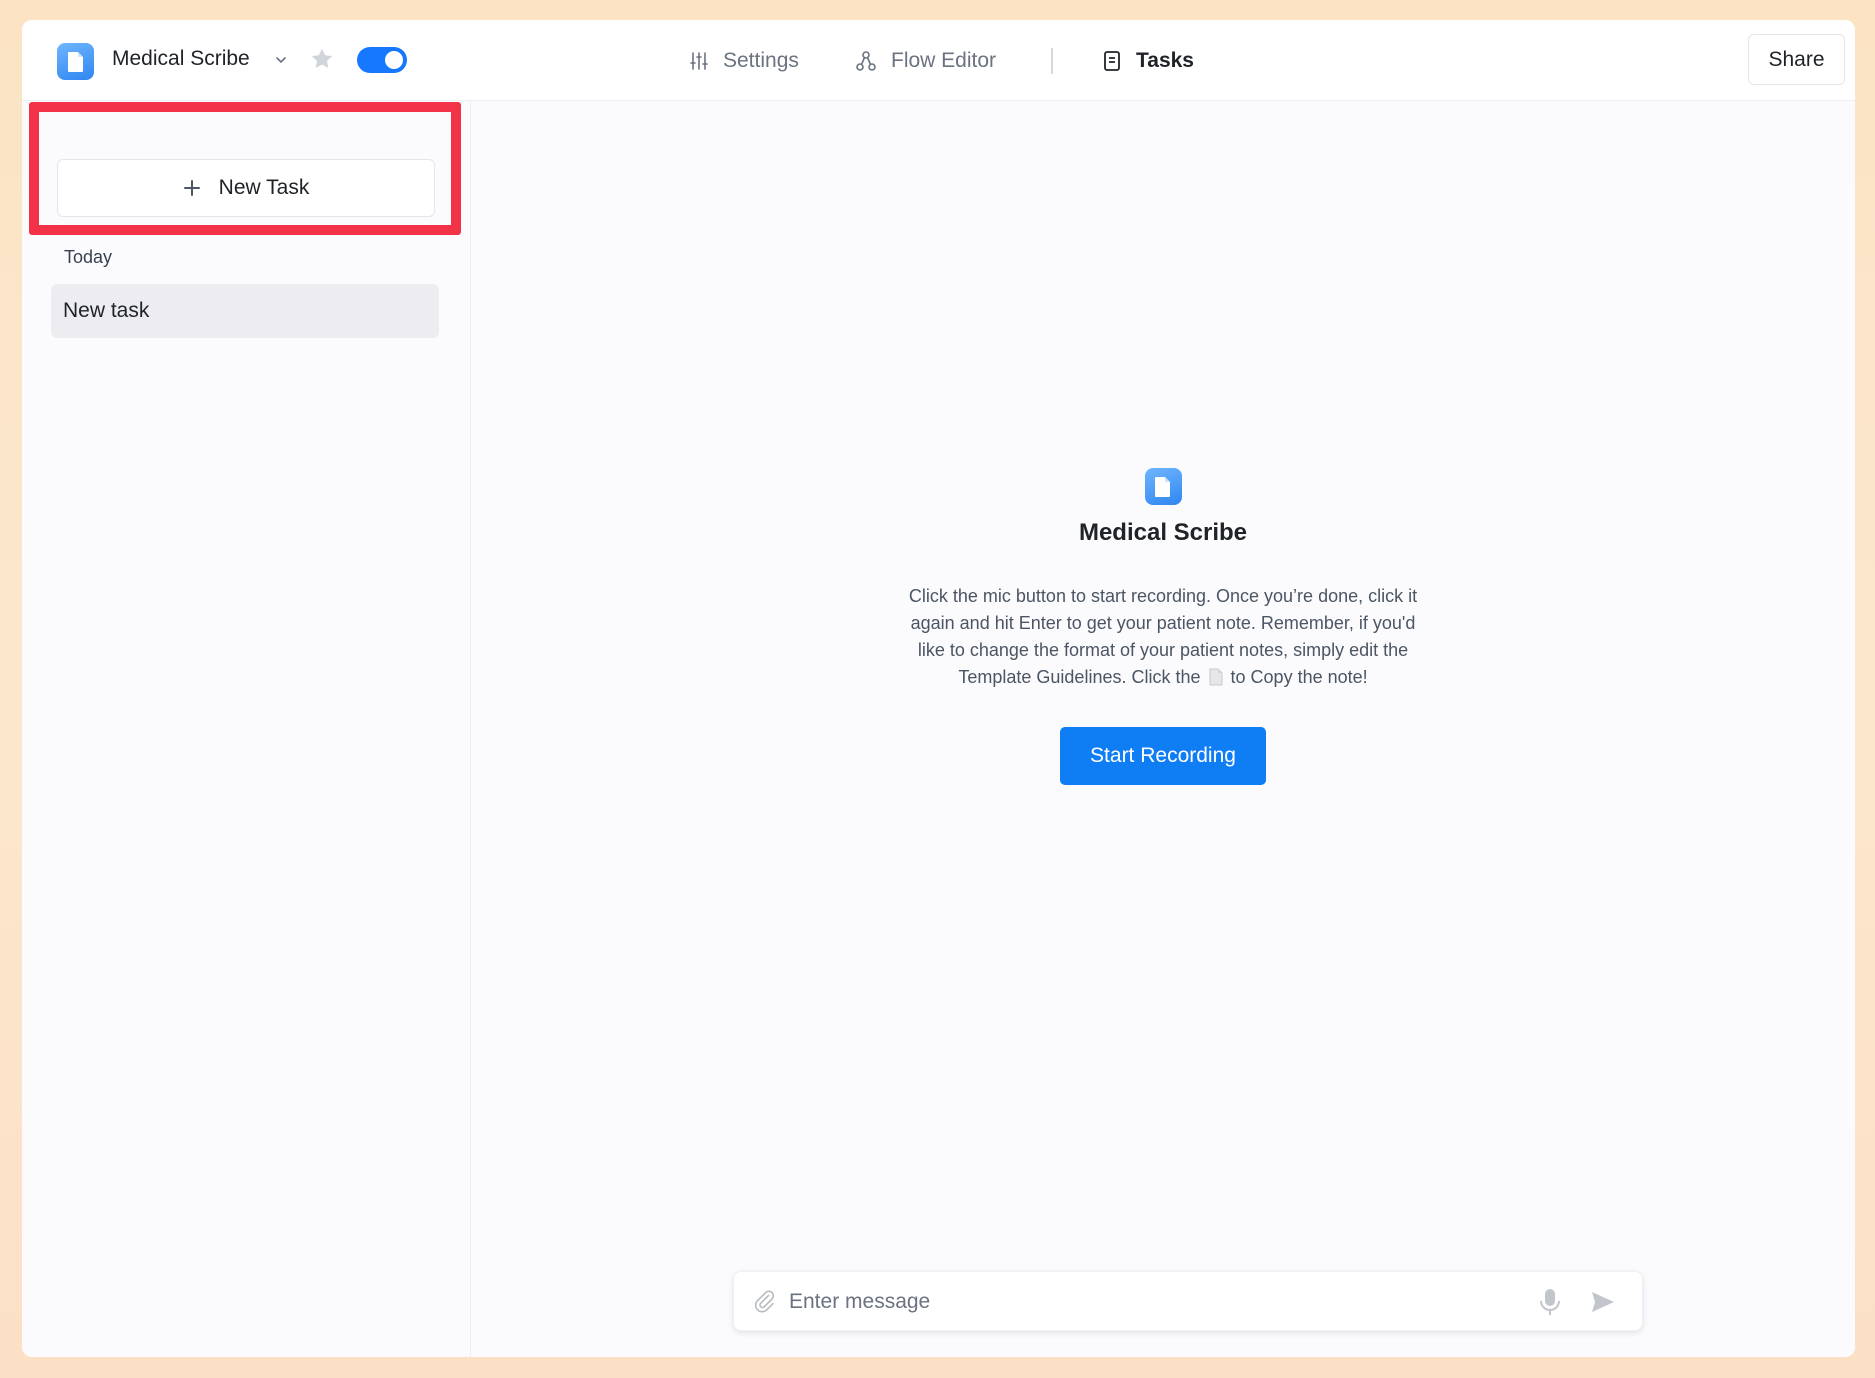 The width and height of the screenshot is (1875, 1378). I want to click on share-button: Share, so click(1796, 59).